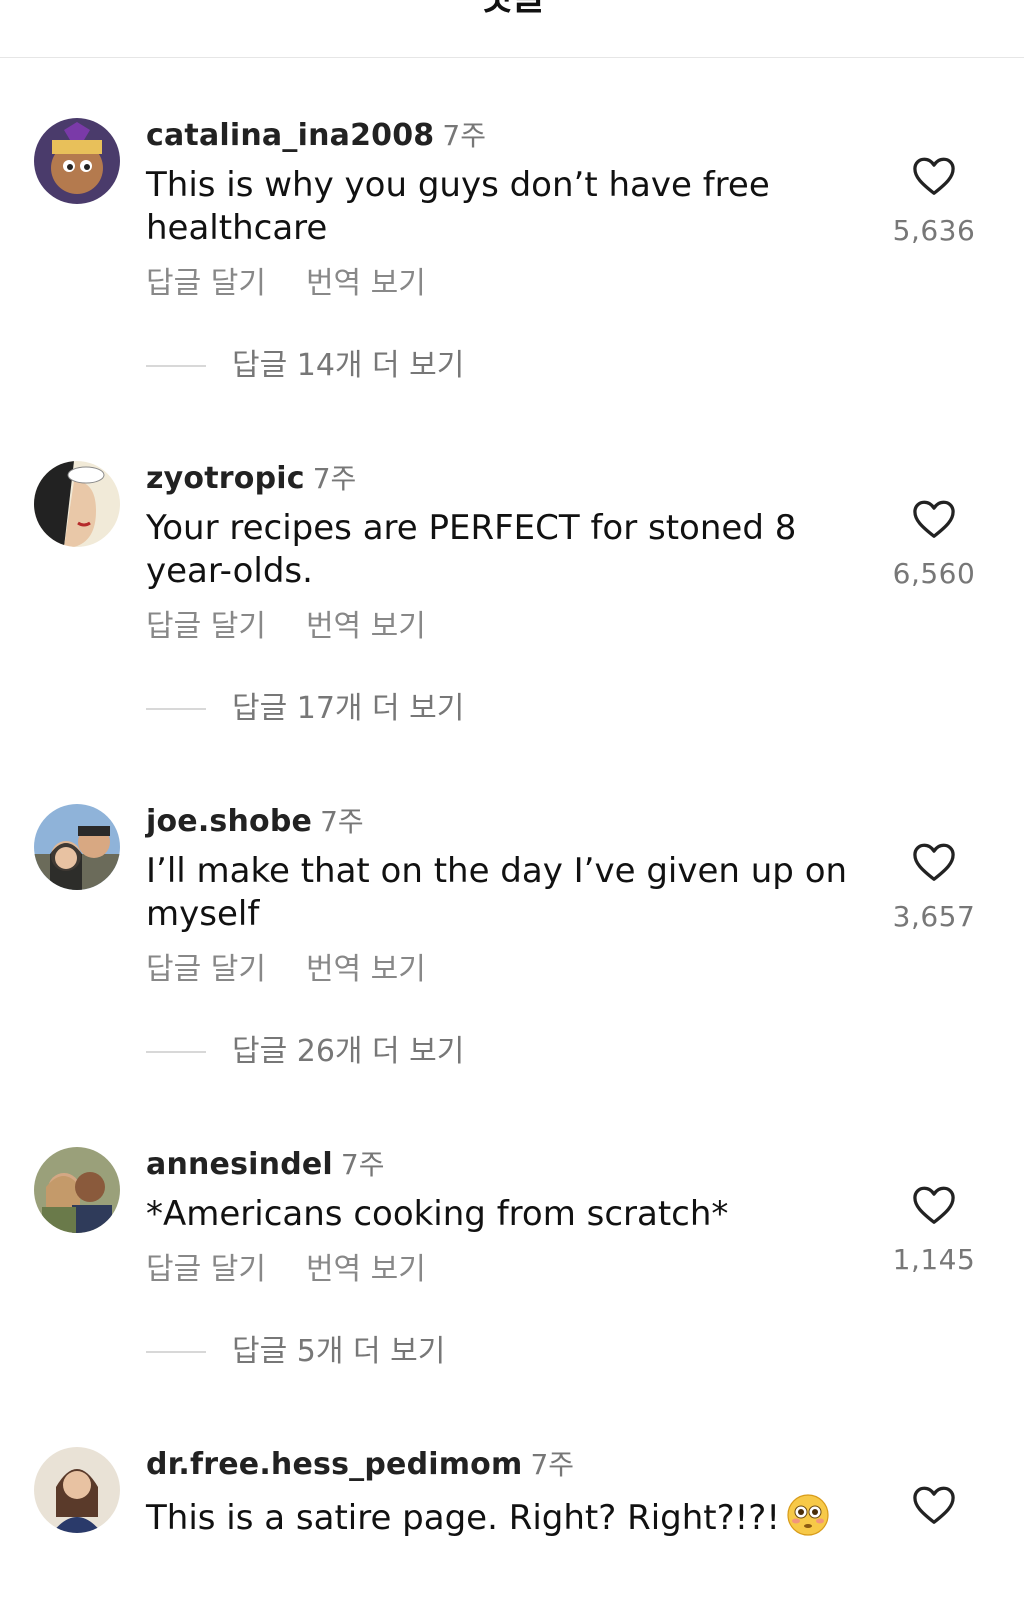 Image resolution: width=1024 pixels, height=1611 pixels. Describe the element at coordinates (229, 821) in the screenshot. I see `username: joe.shobe` at that location.